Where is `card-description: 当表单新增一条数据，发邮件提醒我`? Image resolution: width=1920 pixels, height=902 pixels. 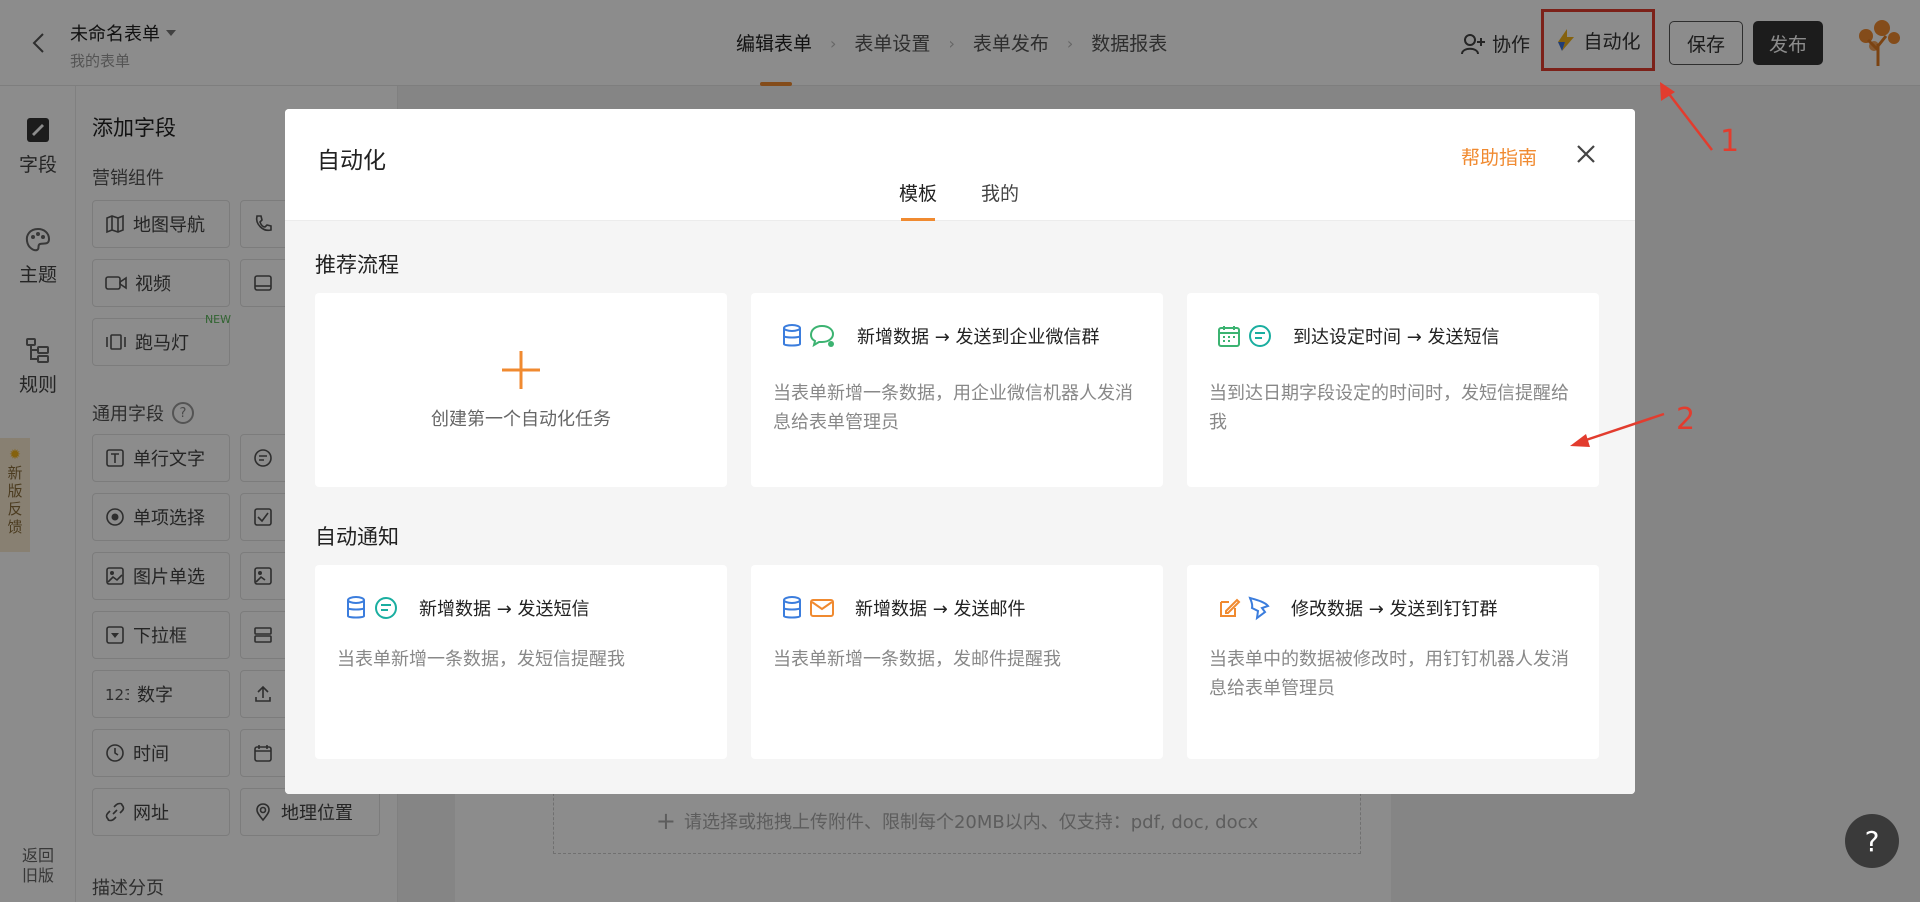 card-description: 当表单新增一条数据，发邮件提醒我 is located at coordinates (917, 659).